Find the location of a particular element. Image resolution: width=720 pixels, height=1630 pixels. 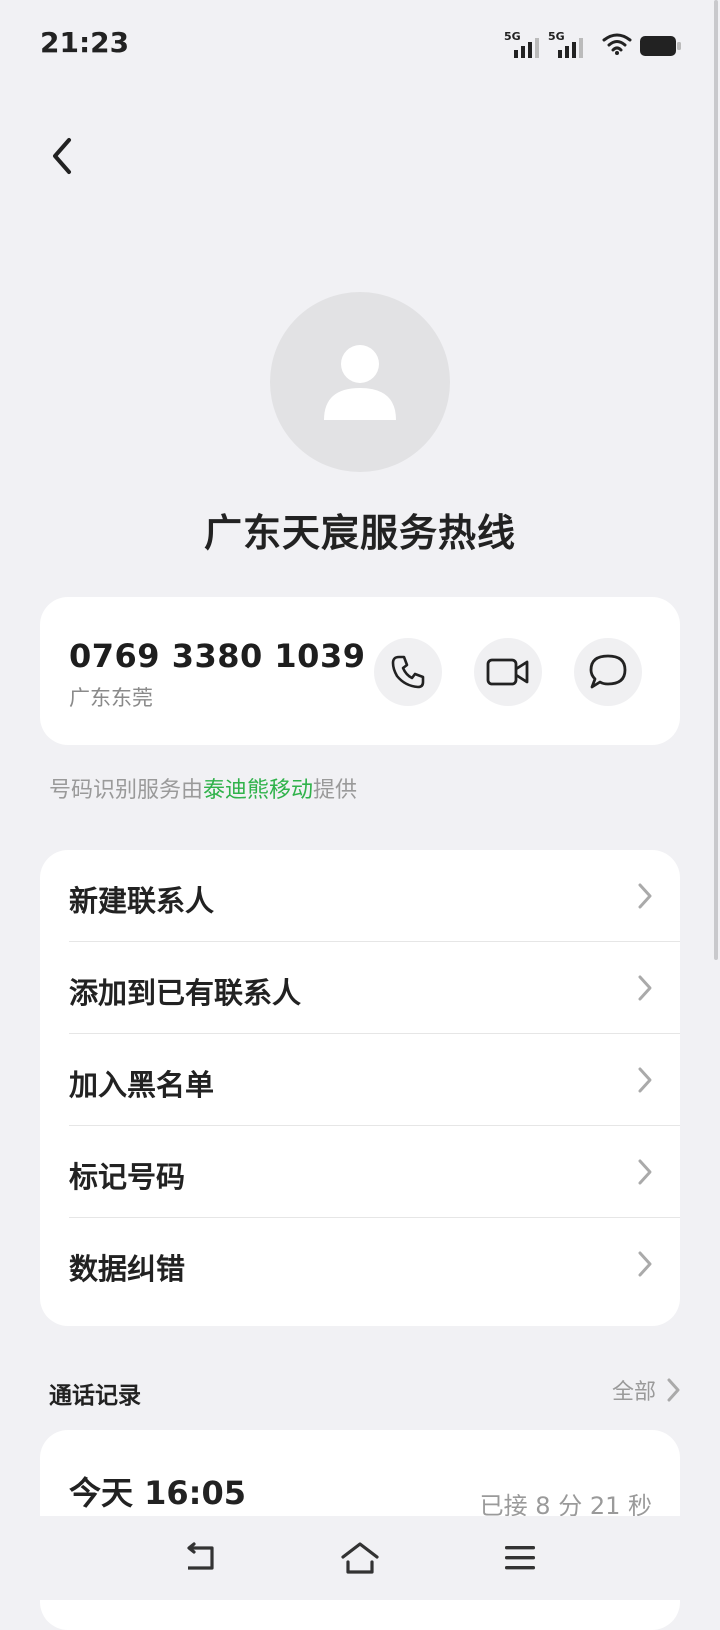

nav-back-button is located at coordinates (200, 1558).